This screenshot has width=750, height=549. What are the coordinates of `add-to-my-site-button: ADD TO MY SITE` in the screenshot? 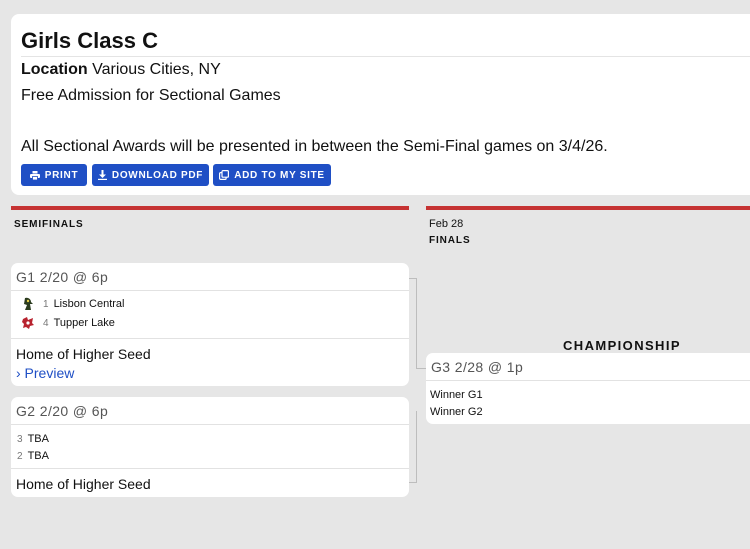 It's located at (272, 175).